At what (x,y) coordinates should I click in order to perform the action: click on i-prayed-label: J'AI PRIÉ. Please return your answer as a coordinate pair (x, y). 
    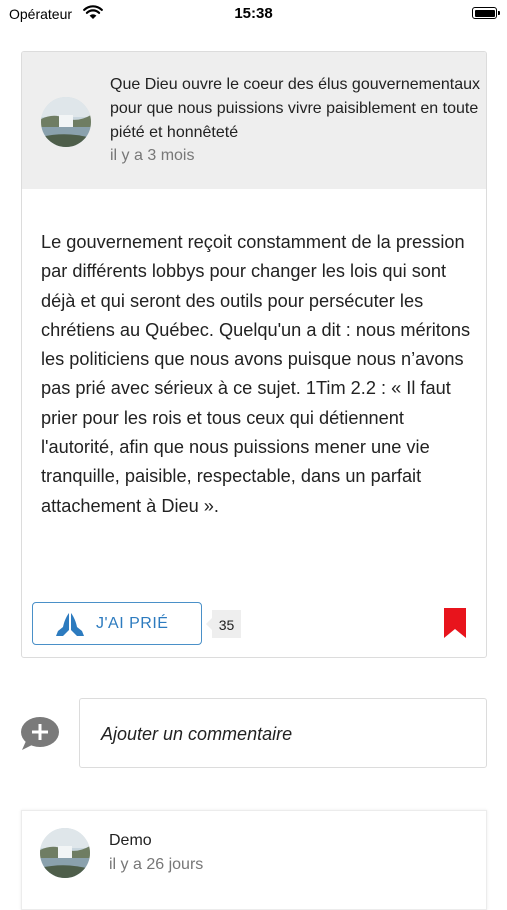
    Looking at the image, I should click on (132, 623).